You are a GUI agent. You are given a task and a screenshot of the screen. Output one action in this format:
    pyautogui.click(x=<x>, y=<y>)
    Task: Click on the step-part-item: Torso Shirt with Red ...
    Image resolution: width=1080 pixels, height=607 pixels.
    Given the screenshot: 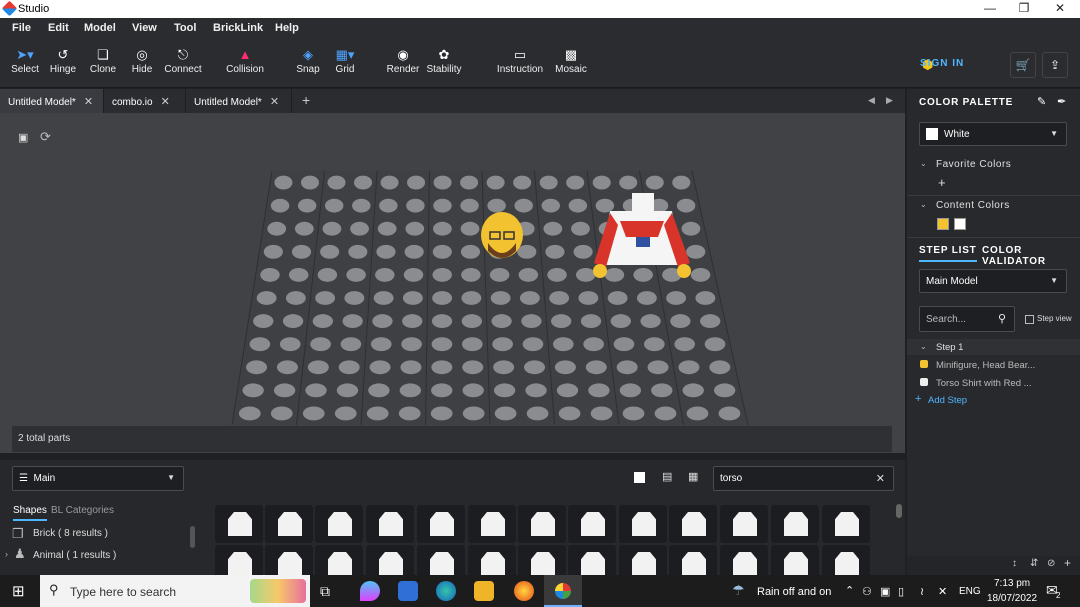 What is the action you would take?
    pyautogui.click(x=984, y=383)
    